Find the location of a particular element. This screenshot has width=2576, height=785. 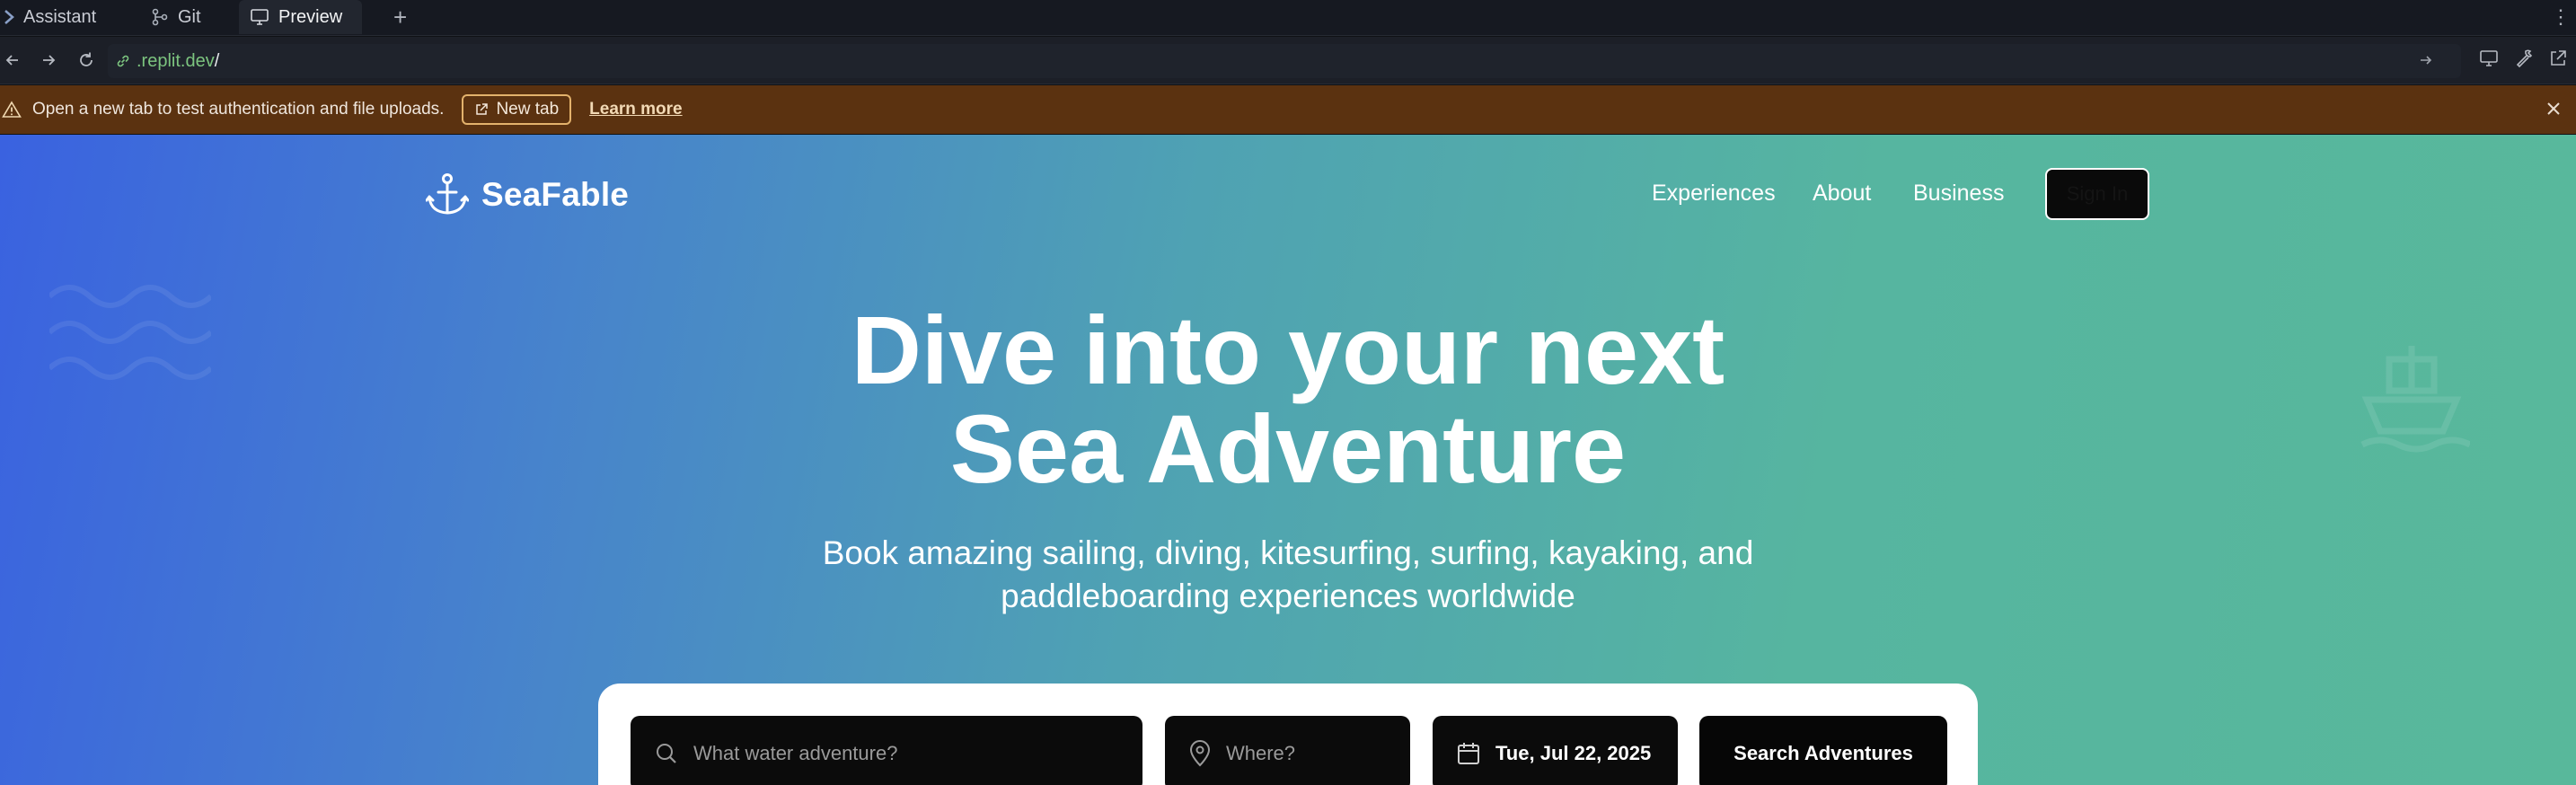

url-field: .replit.dev / is located at coordinates (1284, 61).